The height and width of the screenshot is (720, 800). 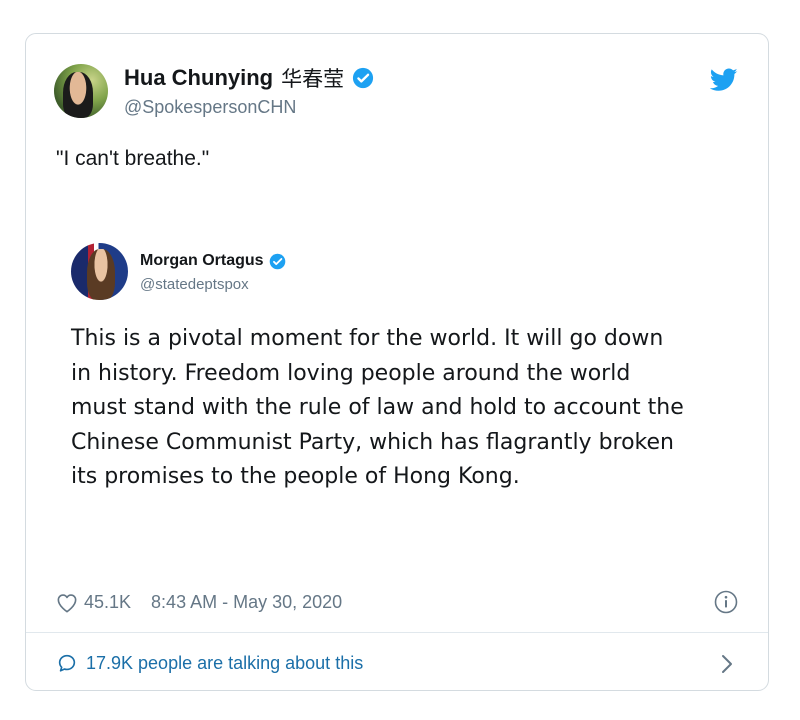 I want to click on chevron-right-icon, so click(x=727, y=664).